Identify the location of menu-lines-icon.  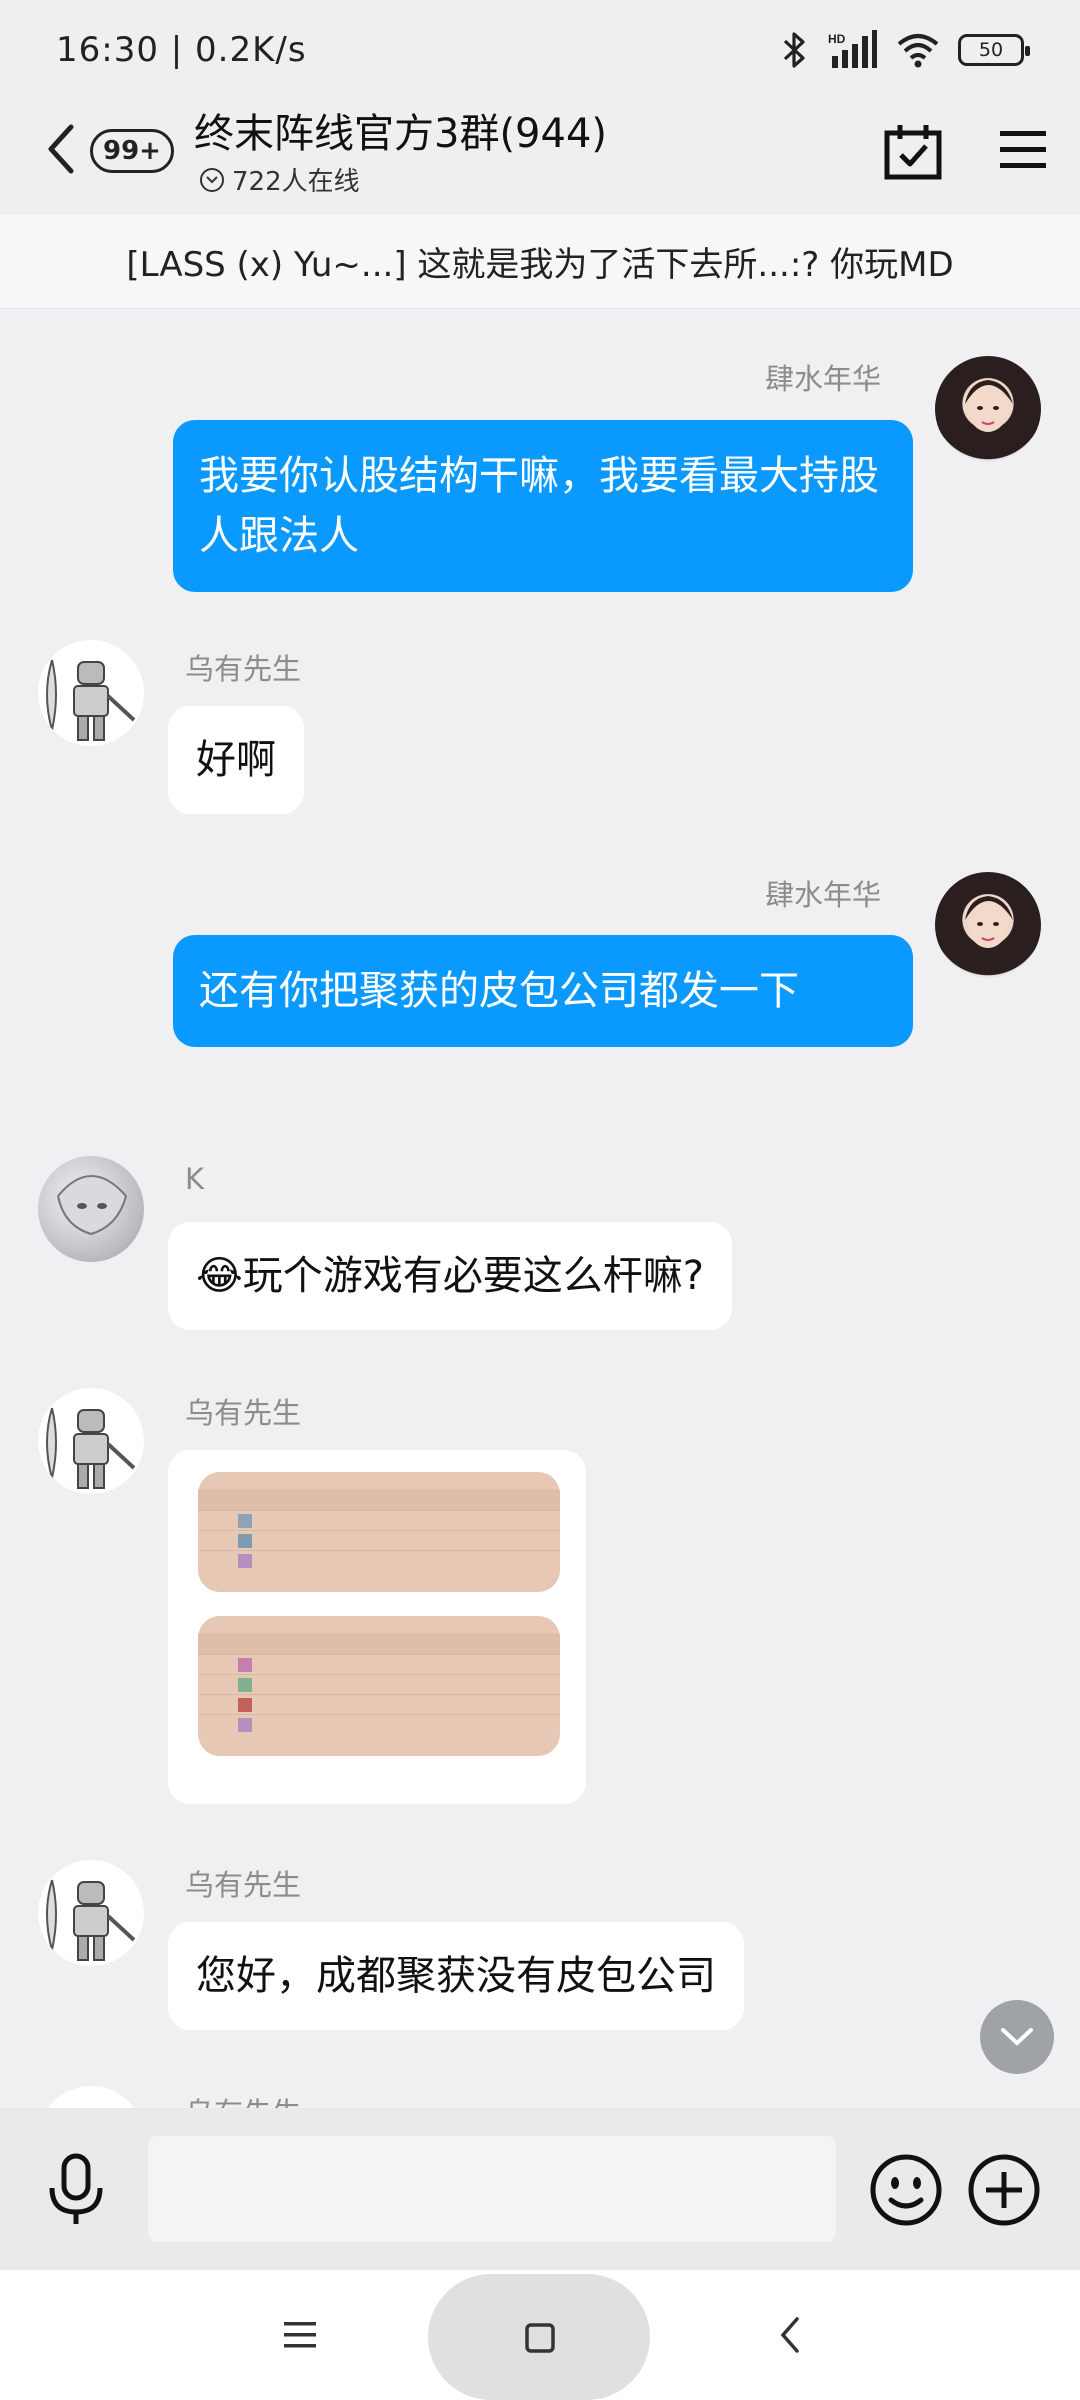
(300, 2335).